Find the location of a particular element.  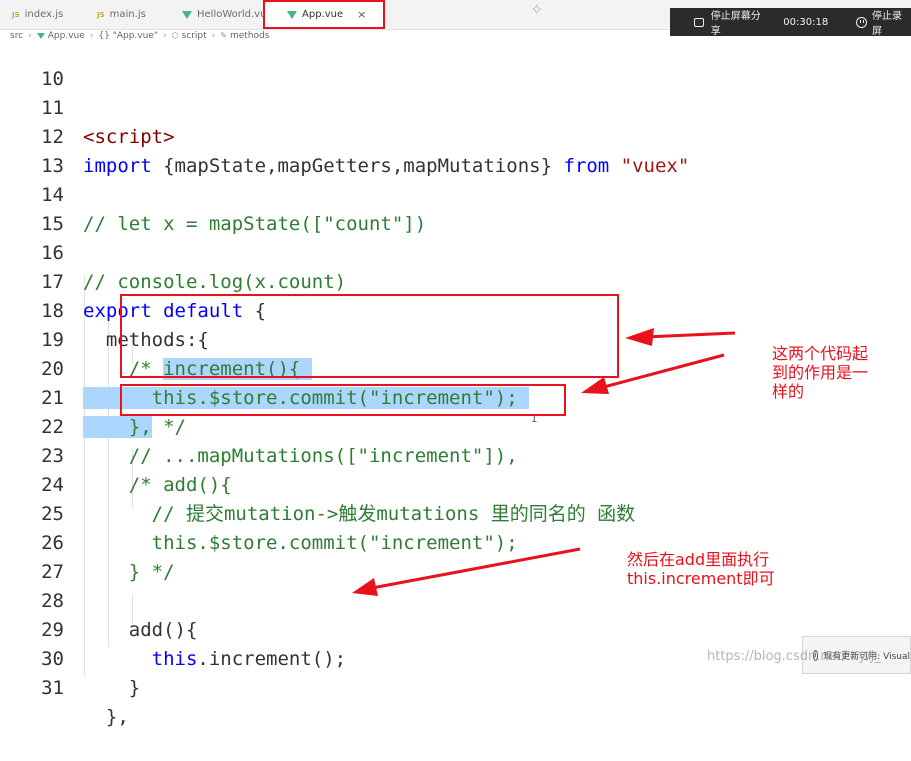

tab-index-js: JS index.js is located at coordinates (42, 14).